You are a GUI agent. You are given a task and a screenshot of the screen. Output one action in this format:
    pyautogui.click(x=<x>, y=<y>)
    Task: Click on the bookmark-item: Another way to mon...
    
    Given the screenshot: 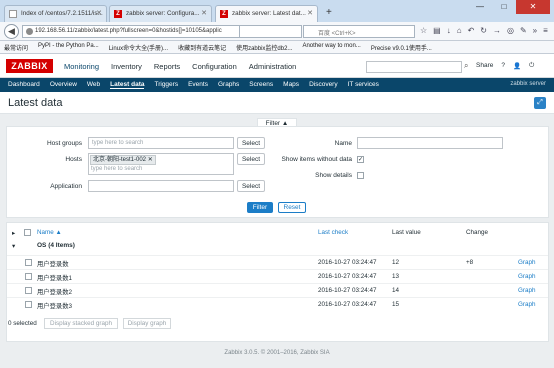 What is the action you would take?
    pyautogui.click(x=331, y=47)
    